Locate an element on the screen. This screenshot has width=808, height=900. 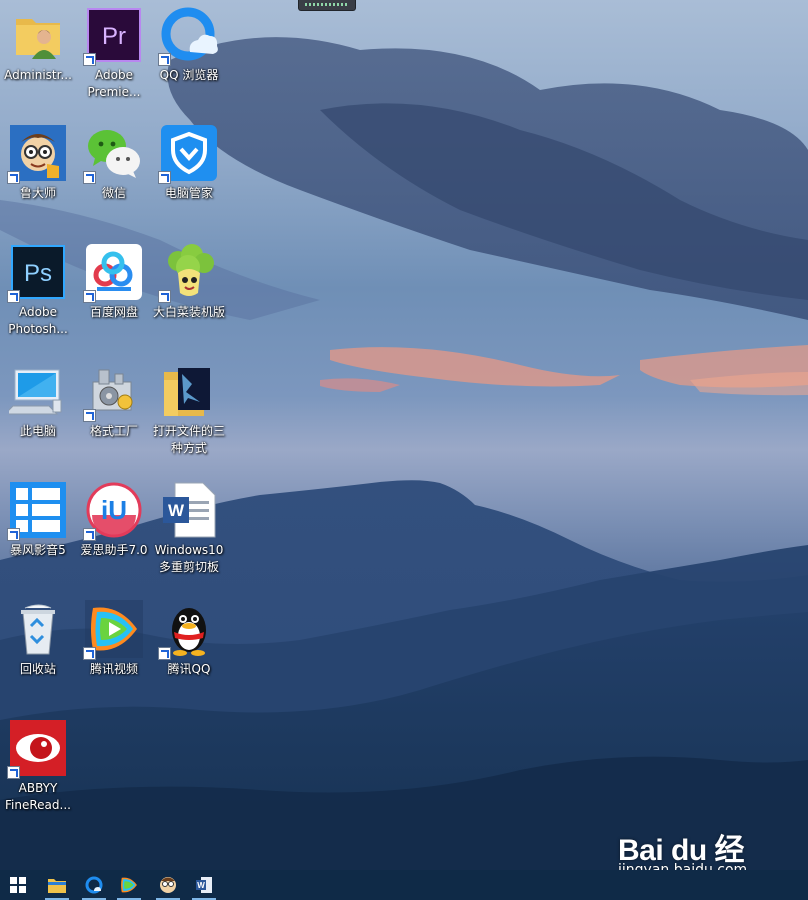
desktop-icon-label: 腾讯视频 is located at coordinates (113, 669).